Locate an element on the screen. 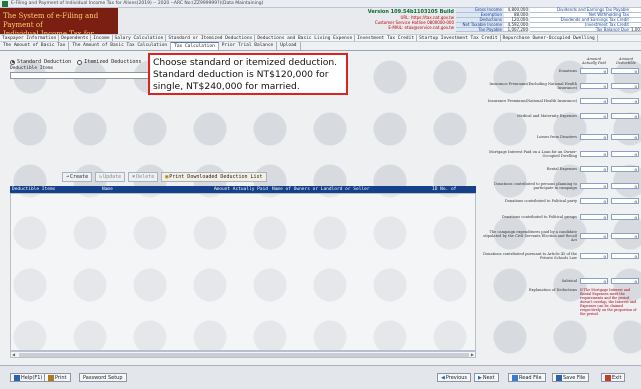  print-deduction-list-button: ▣ Print Downloaded Deduction List is located at coordinates (214, 177).